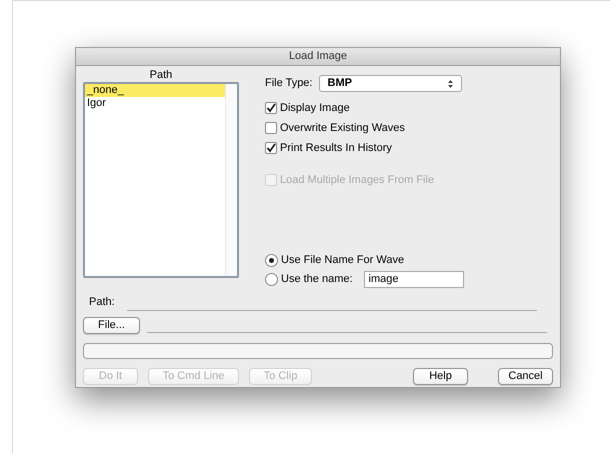  What do you see at coordinates (342, 128) in the screenshot?
I see `checkbox-label: Overwrite Existing Waves` at bounding box center [342, 128].